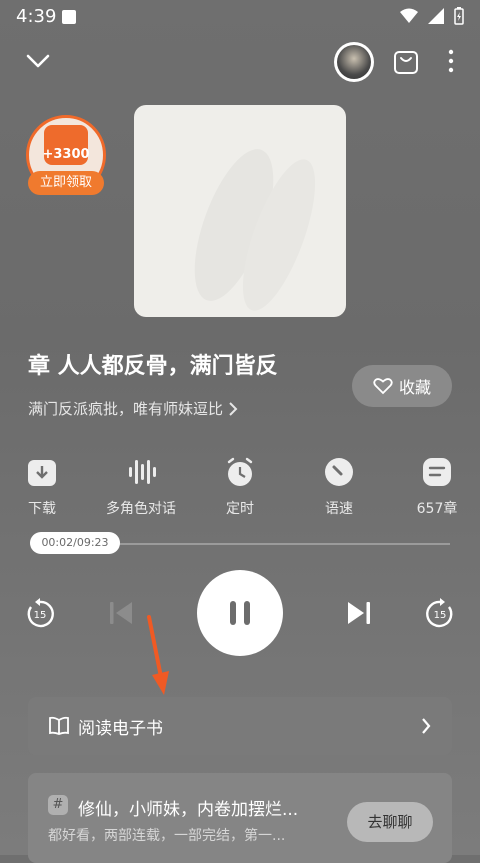 The width and height of the screenshot is (480, 863). Describe the element at coordinates (451, 61) in the screenshot. I see `more-icon` at that location.